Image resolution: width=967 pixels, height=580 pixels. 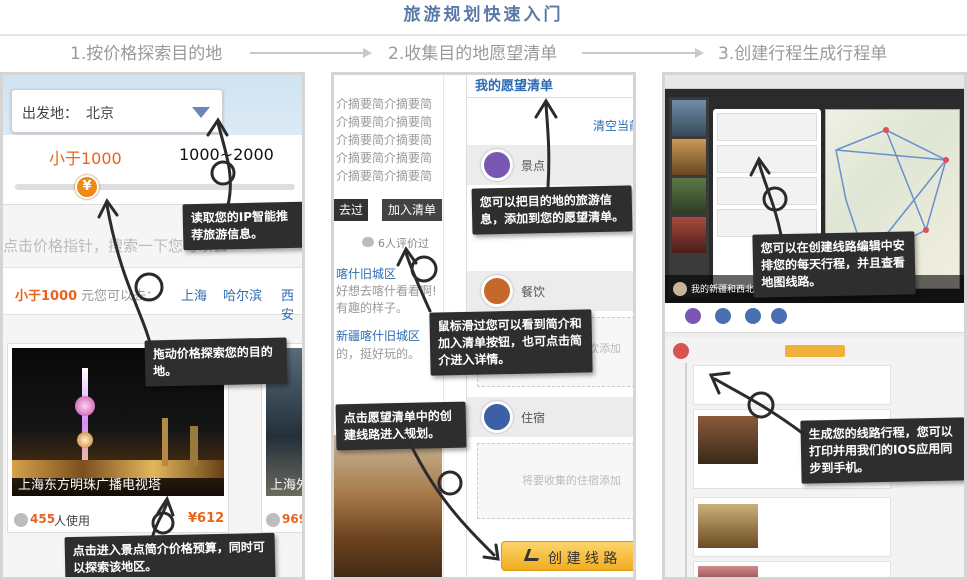 I want to click on callout-add-wishlist: 您可以把目的地的旅游信息，添加到您的愿望清单。, so click(x=552, y=210).